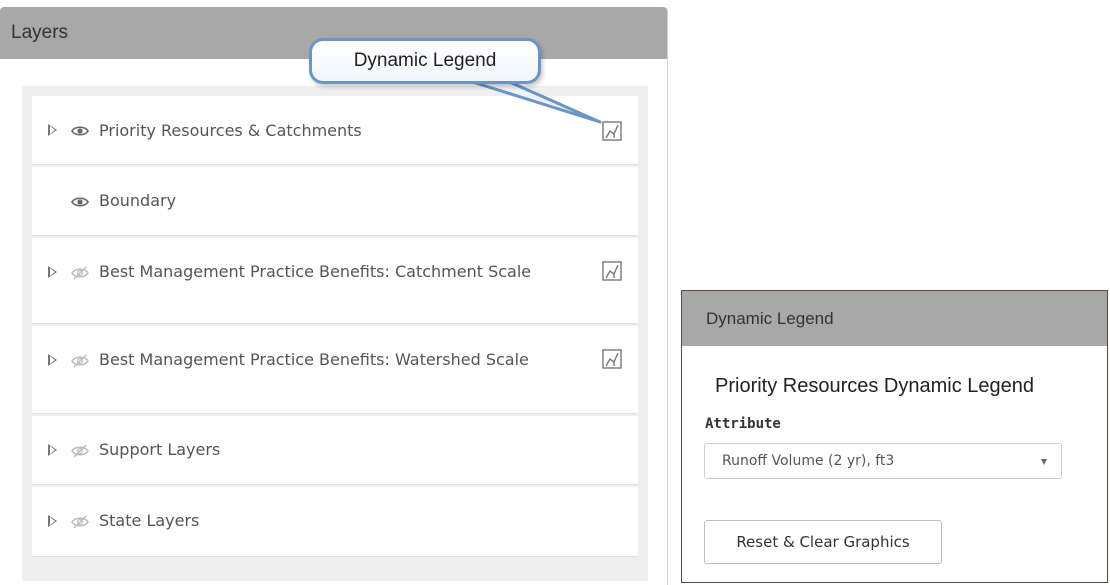 The width and height of the screenshot is (1110, 585). Describe the element at coordinates (875, 386) in the screenshot. I see `legend-heading: Priority Resources Dynamic Legend` at that location.